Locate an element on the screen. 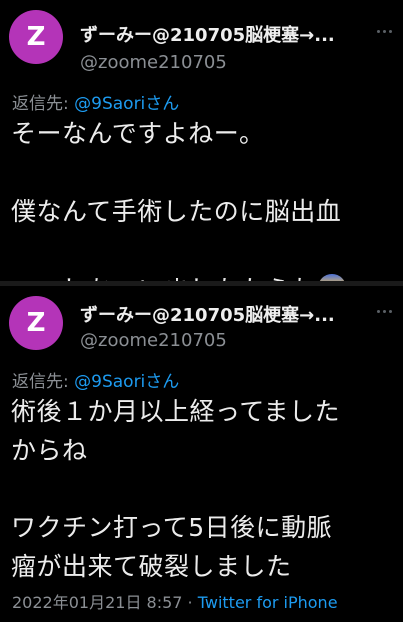 The width and height of the screenshot is (403, 622). tweet-footer: 2022年01月21日 8:57 · Twitter for iPhone is located at coordinates (175, 601).